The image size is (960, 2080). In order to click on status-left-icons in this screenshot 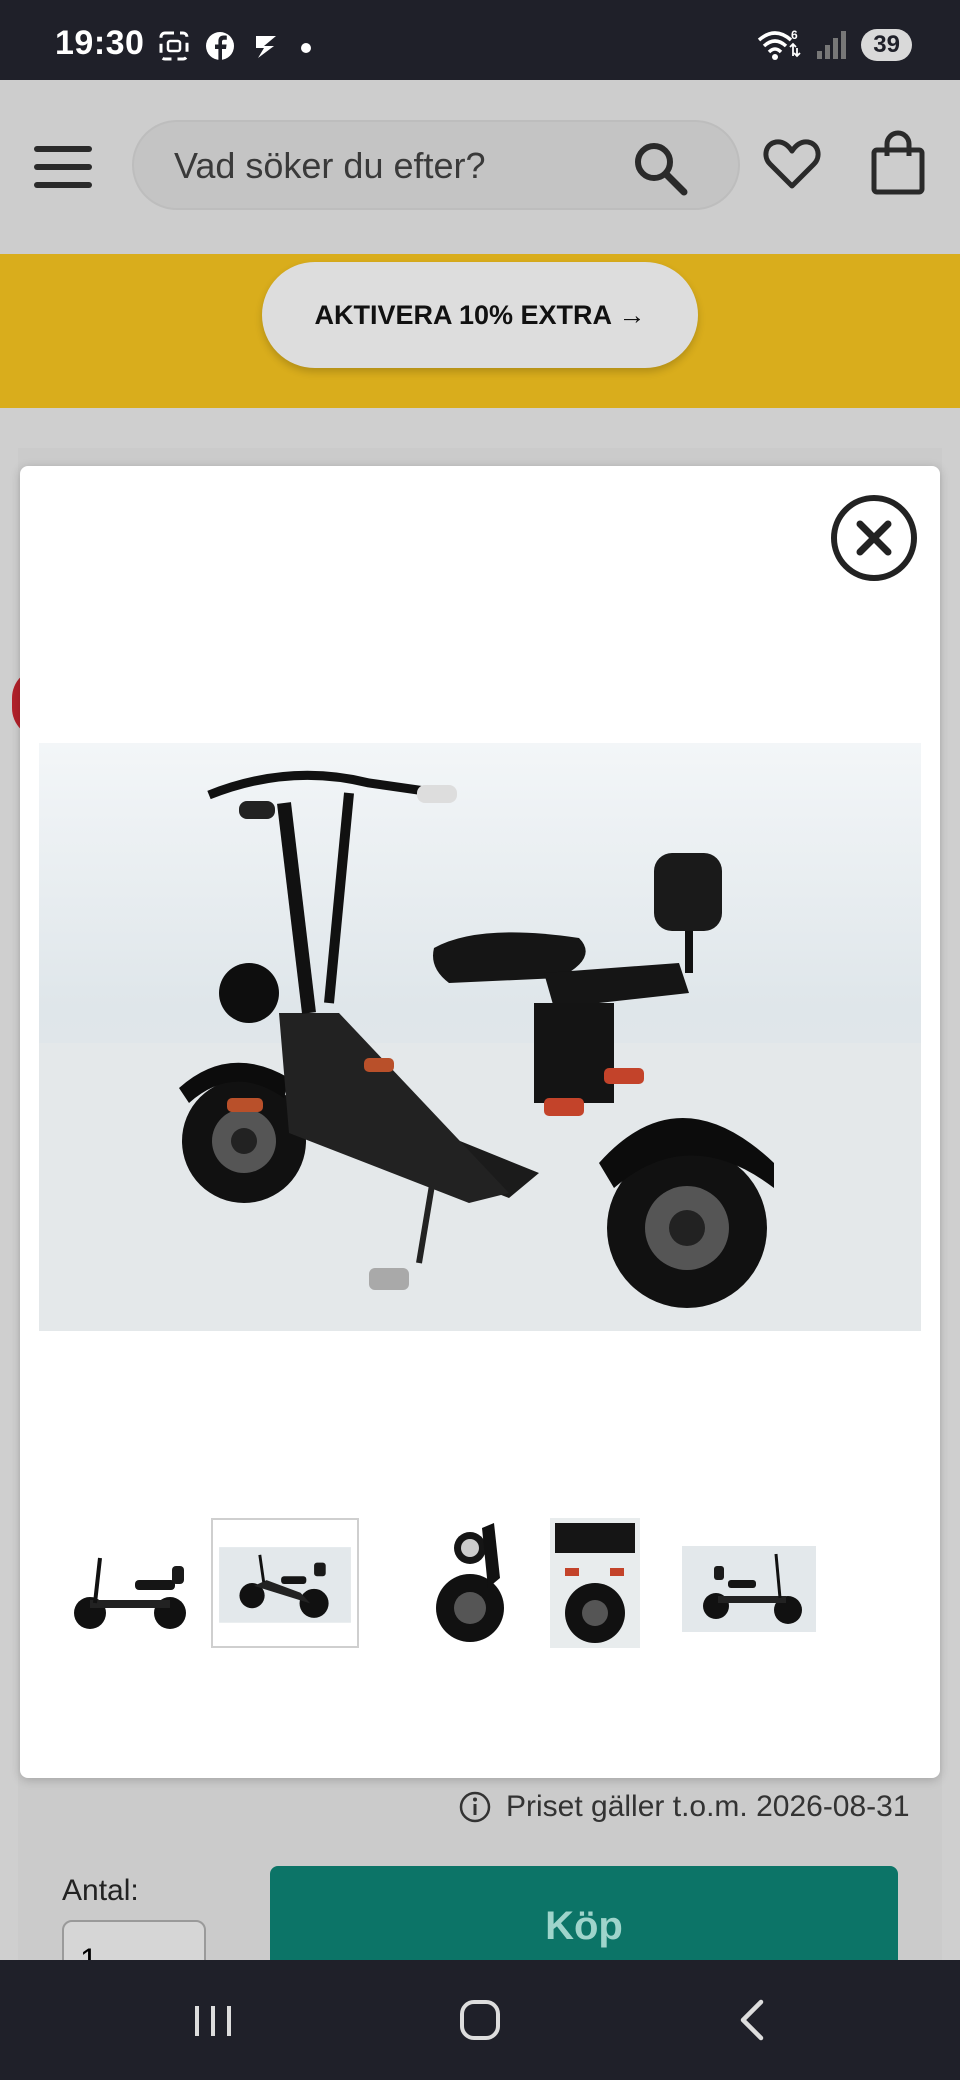, I will do `click(237, 46)`.